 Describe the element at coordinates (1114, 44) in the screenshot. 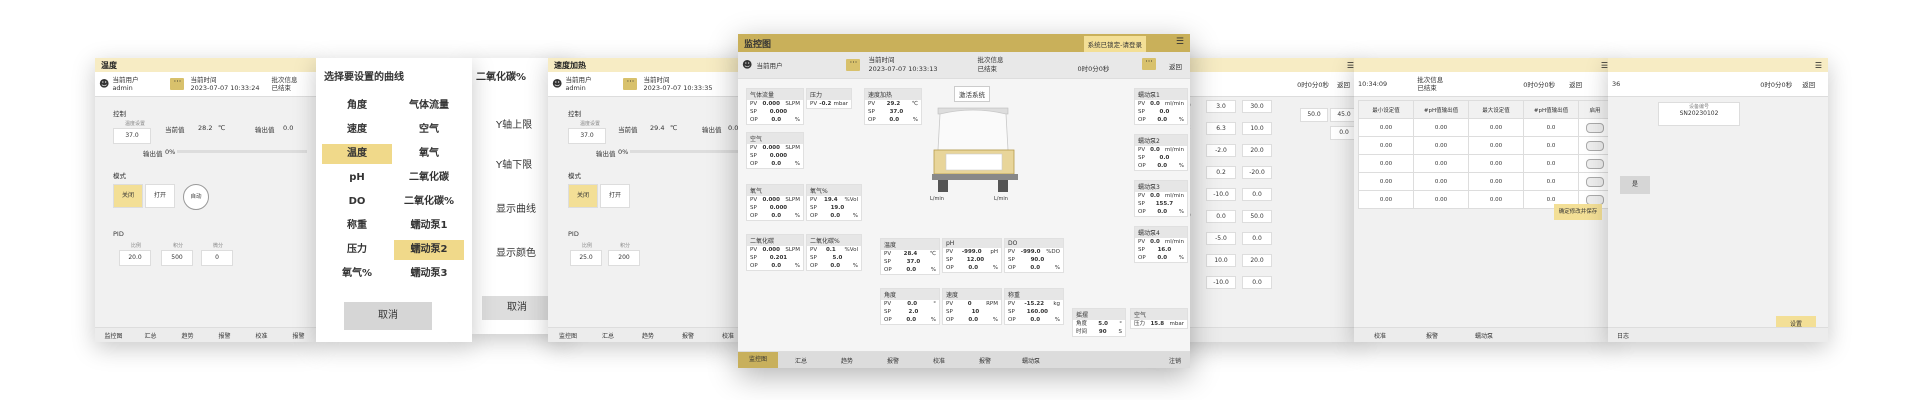

I see `lock-notice: 系统已锁定-请登录` at that location.